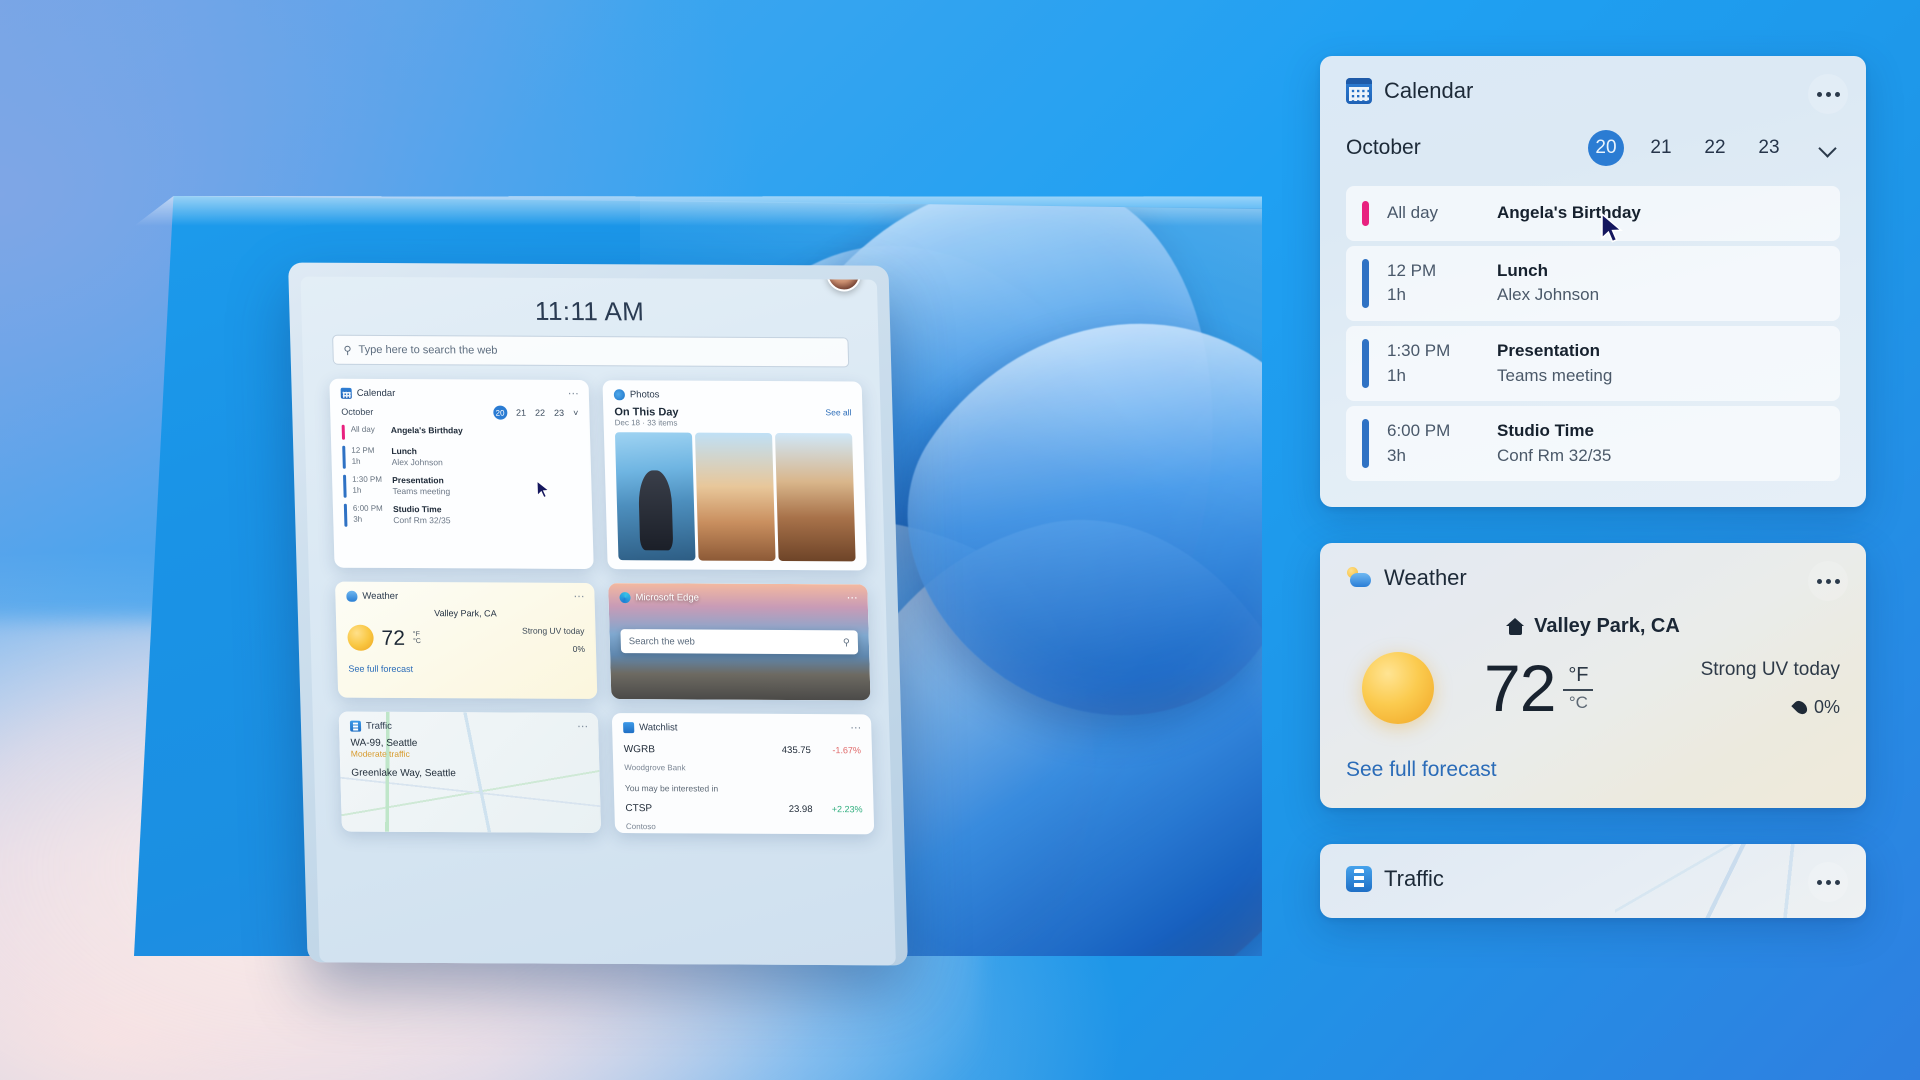 This screenshot has height=1080, width=1920. Describe the element at coordinates (380, 596) in the screenshot. I see `laptop-weather-title: Weather` at that location.